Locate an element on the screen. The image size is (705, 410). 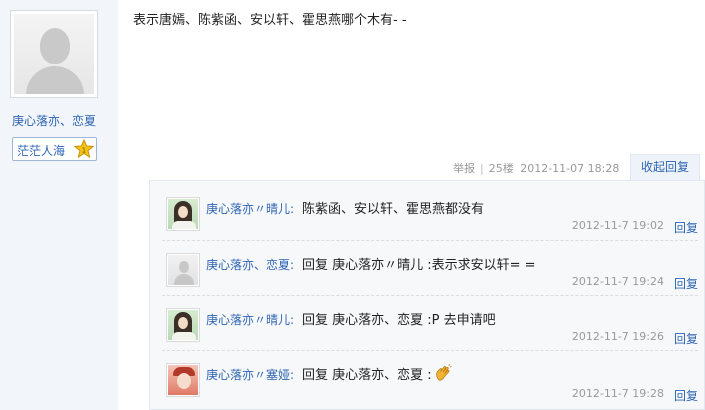
red-portrait-icon is located at coordinates (183, 380).